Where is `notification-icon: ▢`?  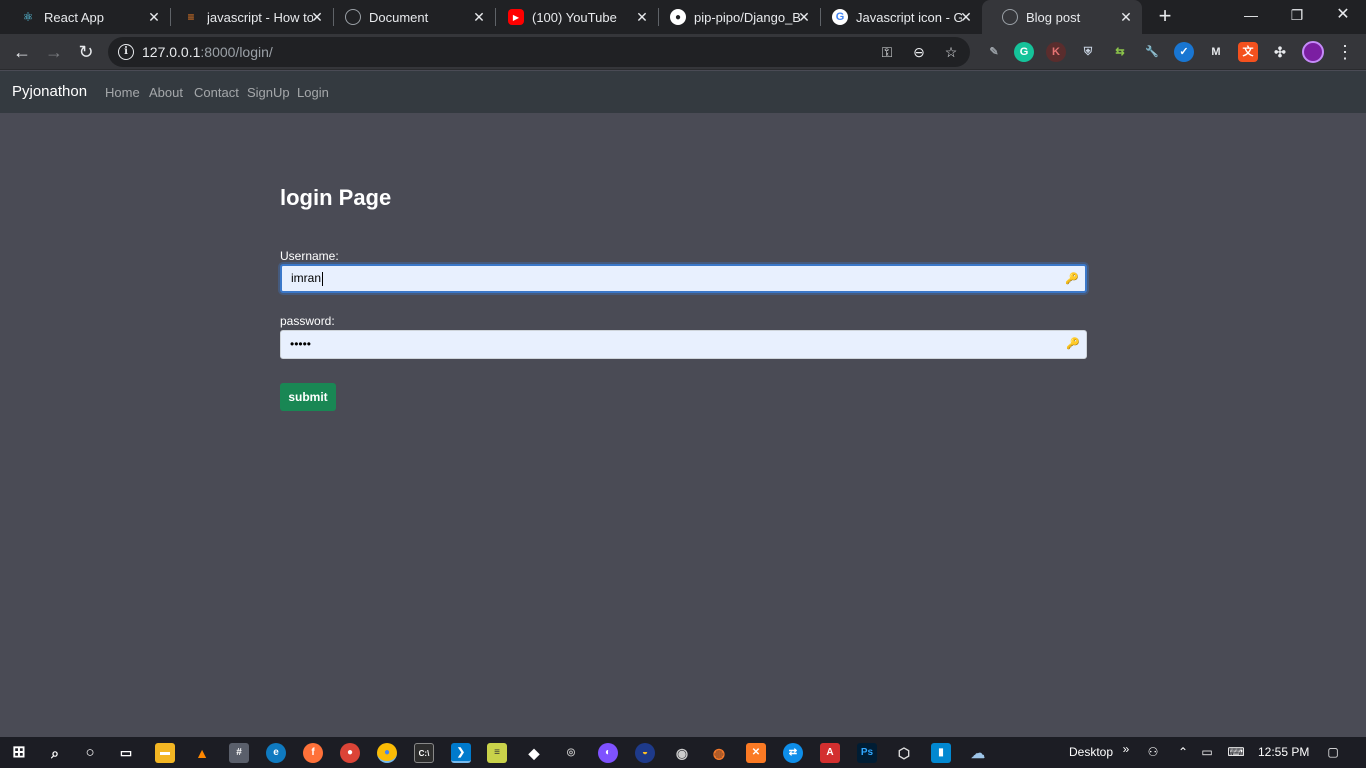
notification-icon: ▢ is located at coordinates (1333, 752).